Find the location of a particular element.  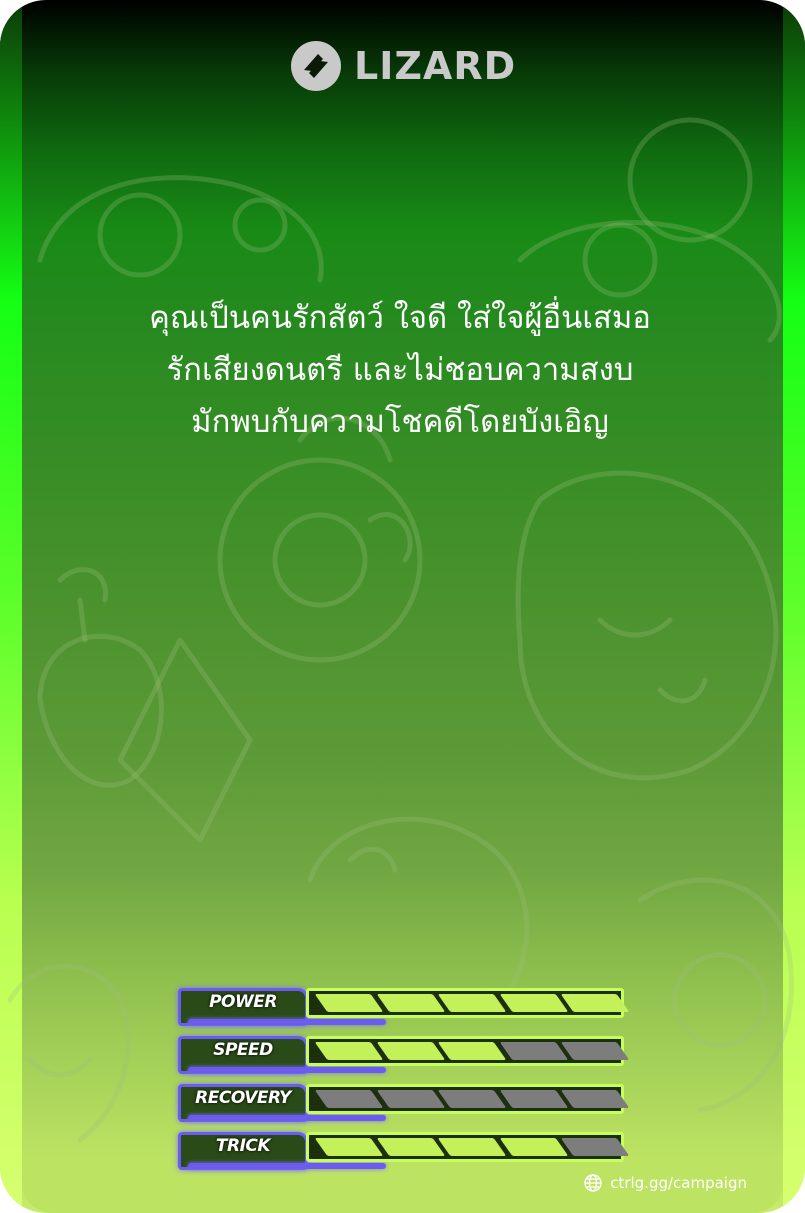

description-line: มักพบกับความโชคดีโดยบังเอิญ is located at coordinates (400, 422).